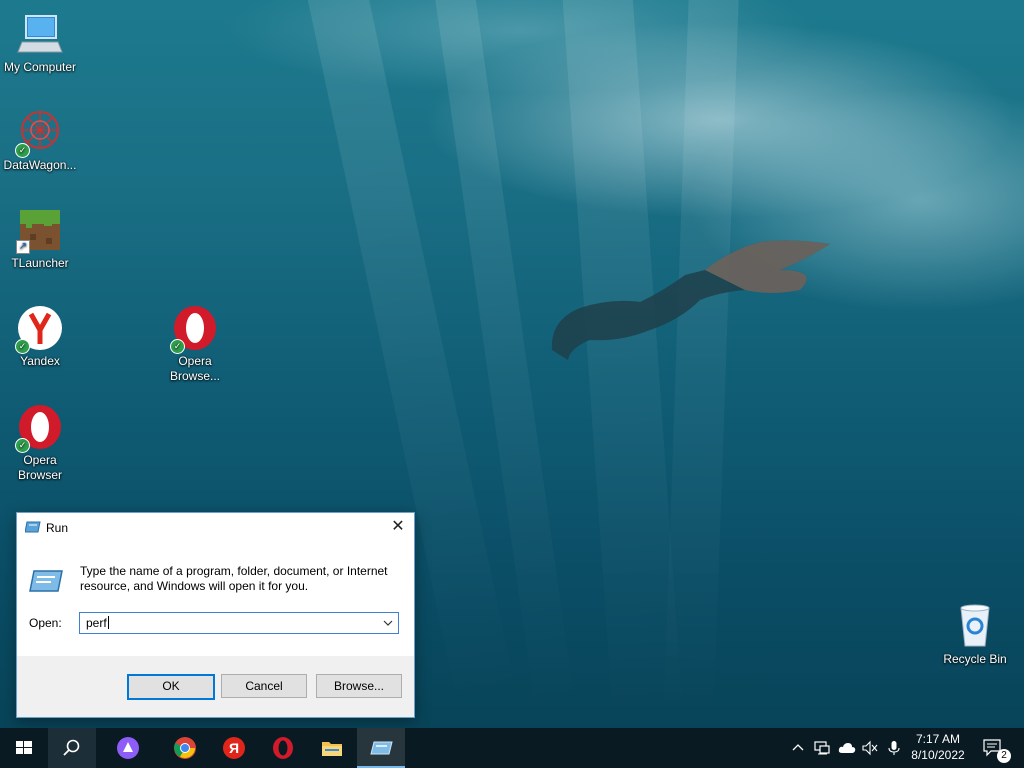 The image size is (1024, 768). What do you see at coordinates (215, 527) in the screenshot?
I see `run-dialog-titlebar: Run ✕` at bounding box center [215, 527].